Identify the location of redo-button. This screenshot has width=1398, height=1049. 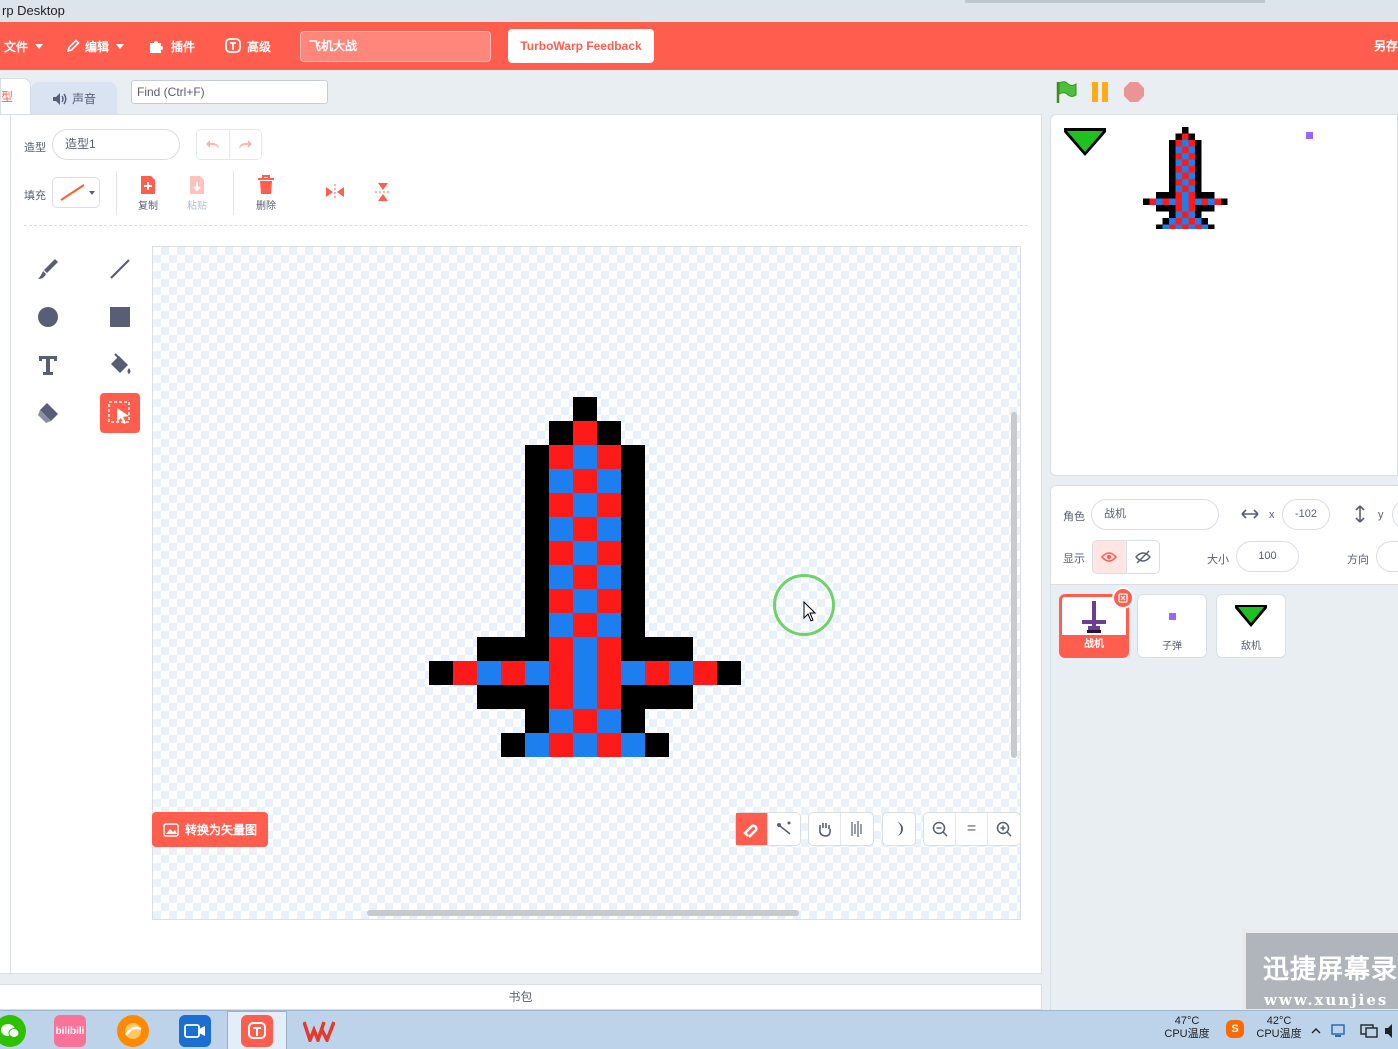
(246, 144).